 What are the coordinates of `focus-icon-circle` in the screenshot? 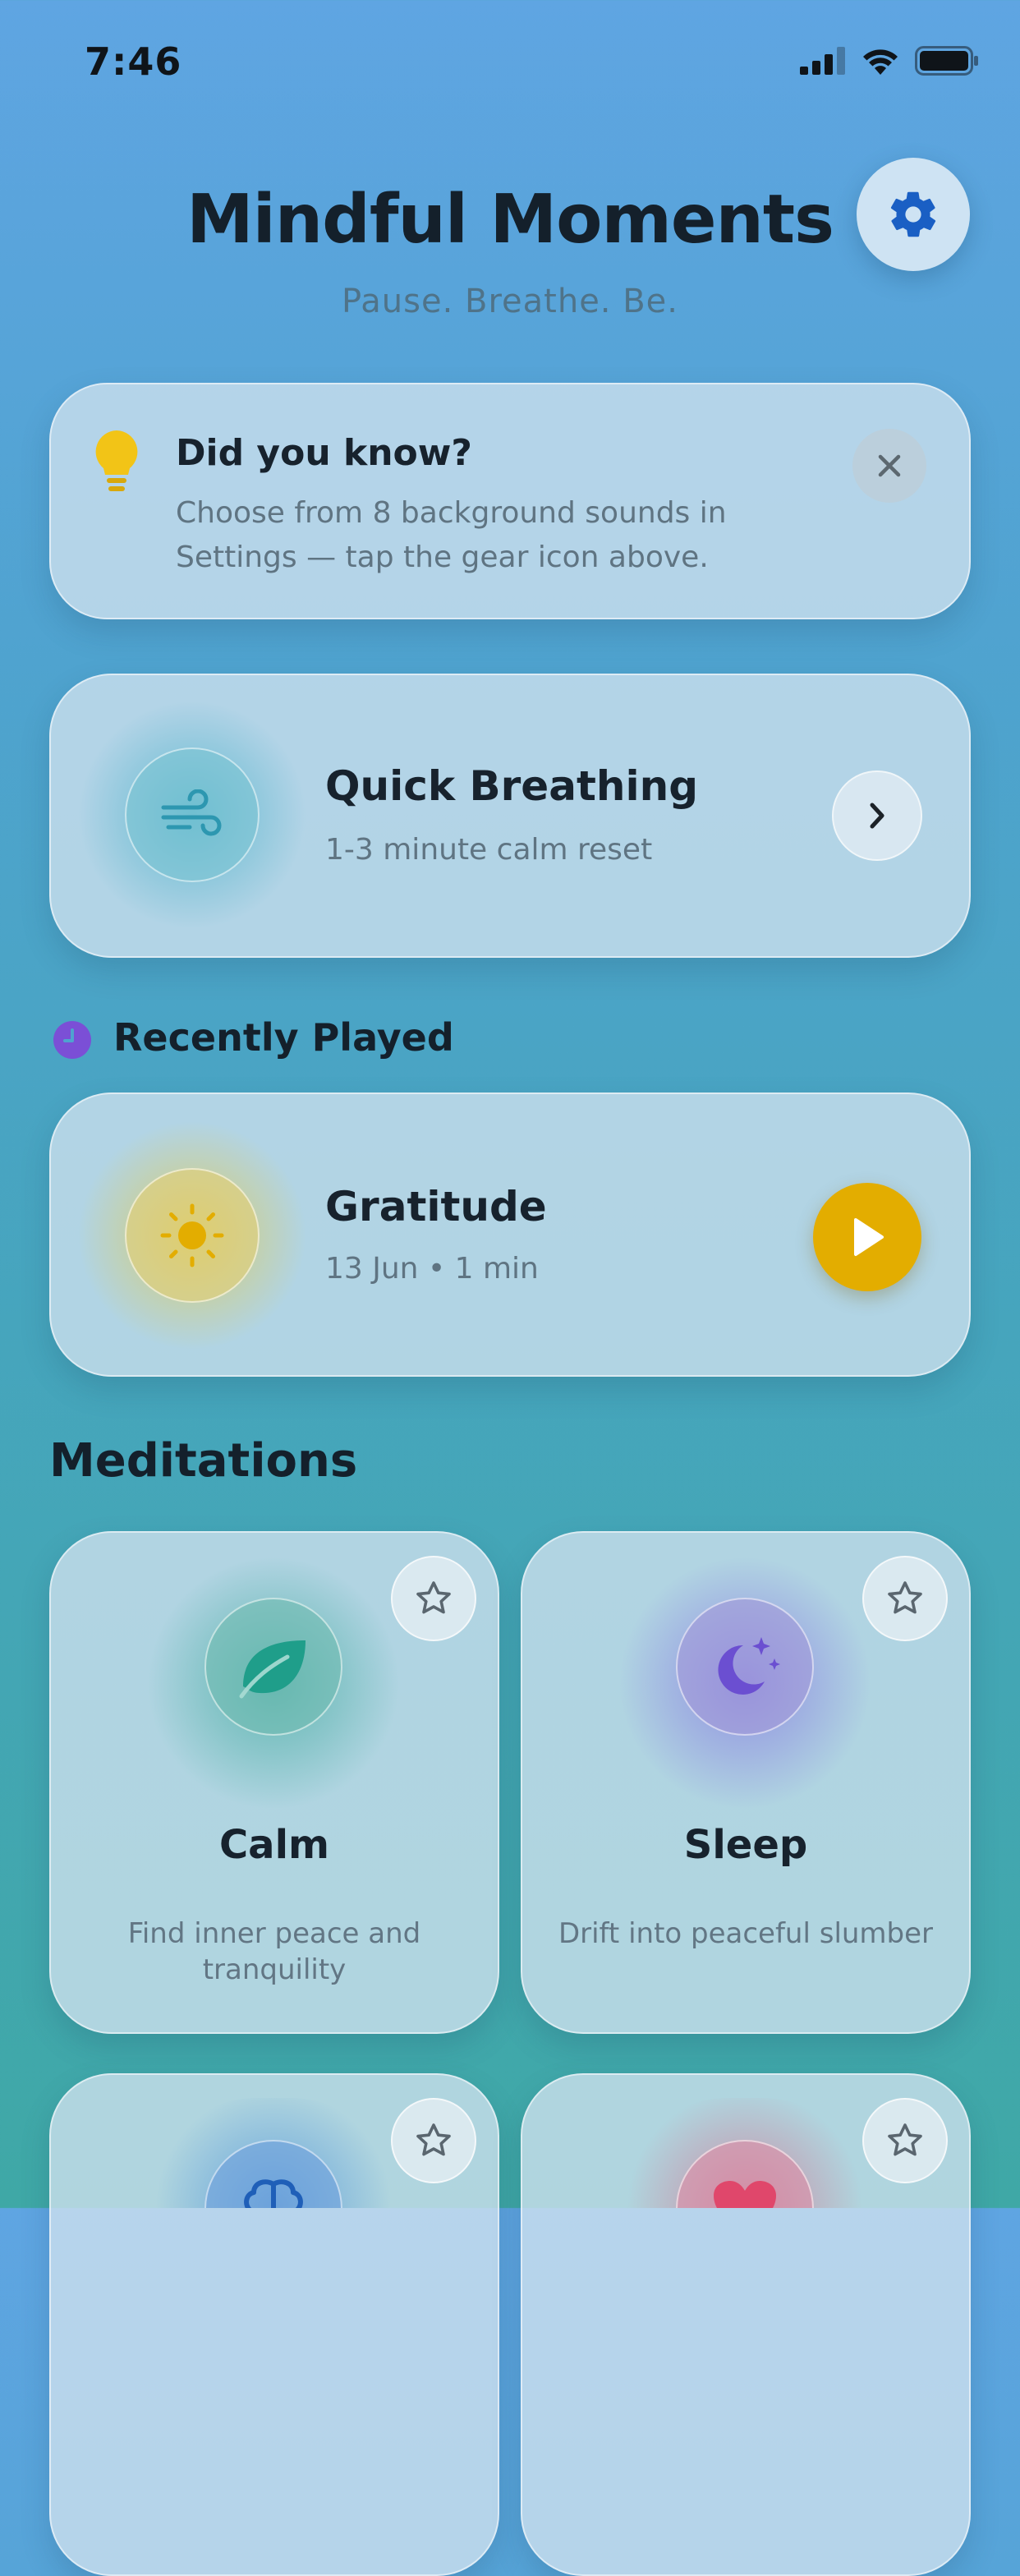 It's located at (273, 2174).